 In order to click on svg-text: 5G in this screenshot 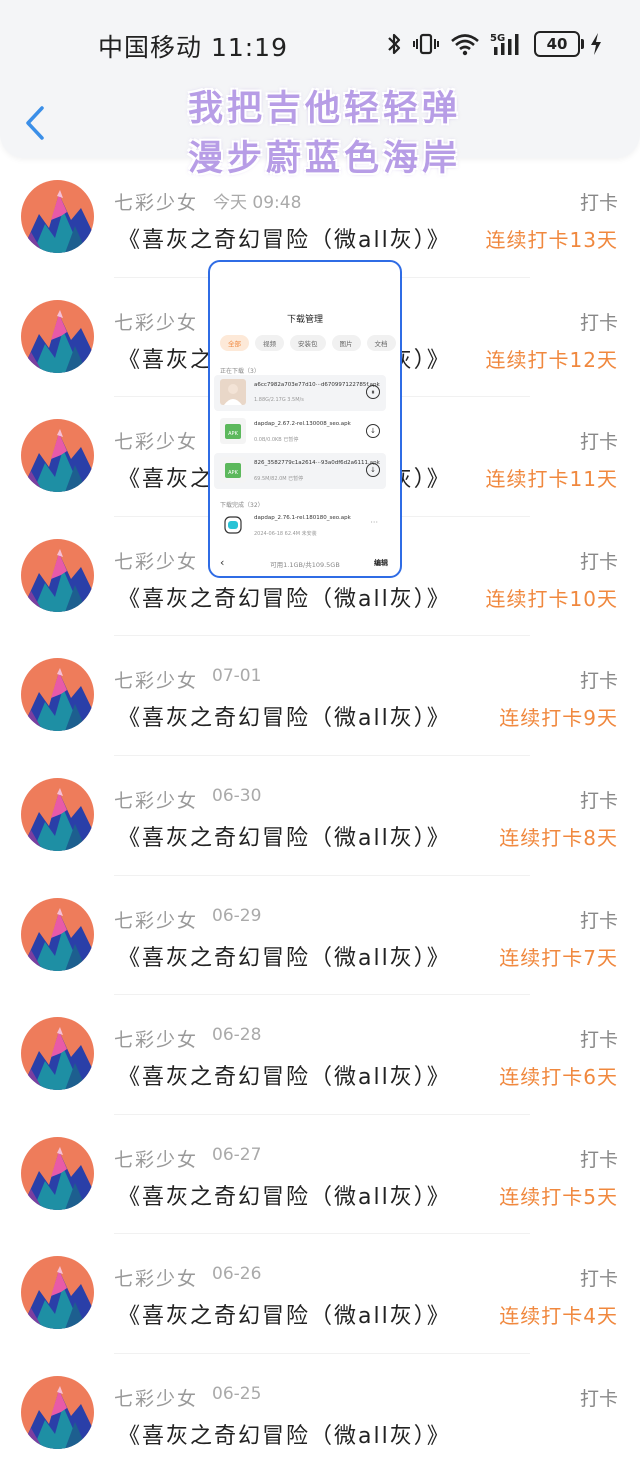, I will do `click(497, 38)`.